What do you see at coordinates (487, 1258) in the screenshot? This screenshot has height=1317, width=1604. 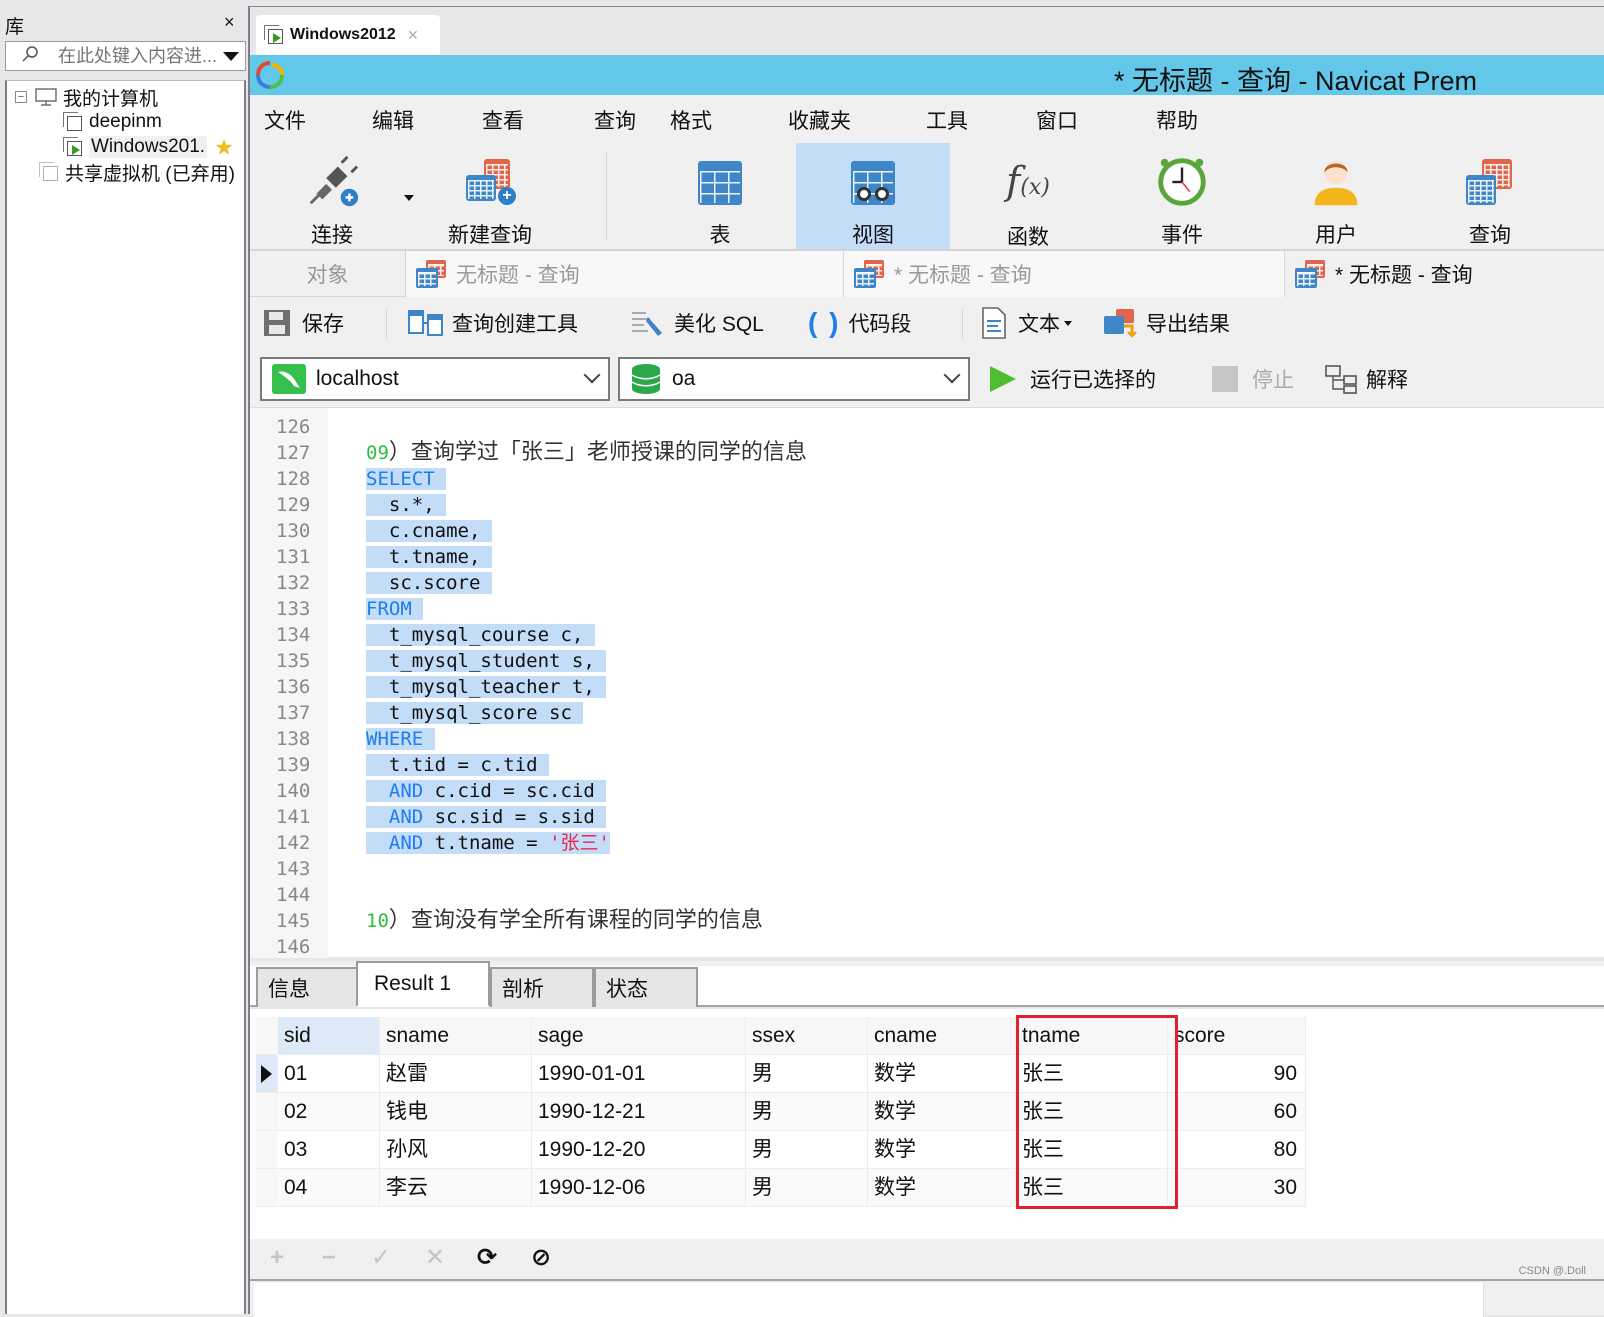 I see `refresh-icon: ⟳` at bounding box center [487, 1258].